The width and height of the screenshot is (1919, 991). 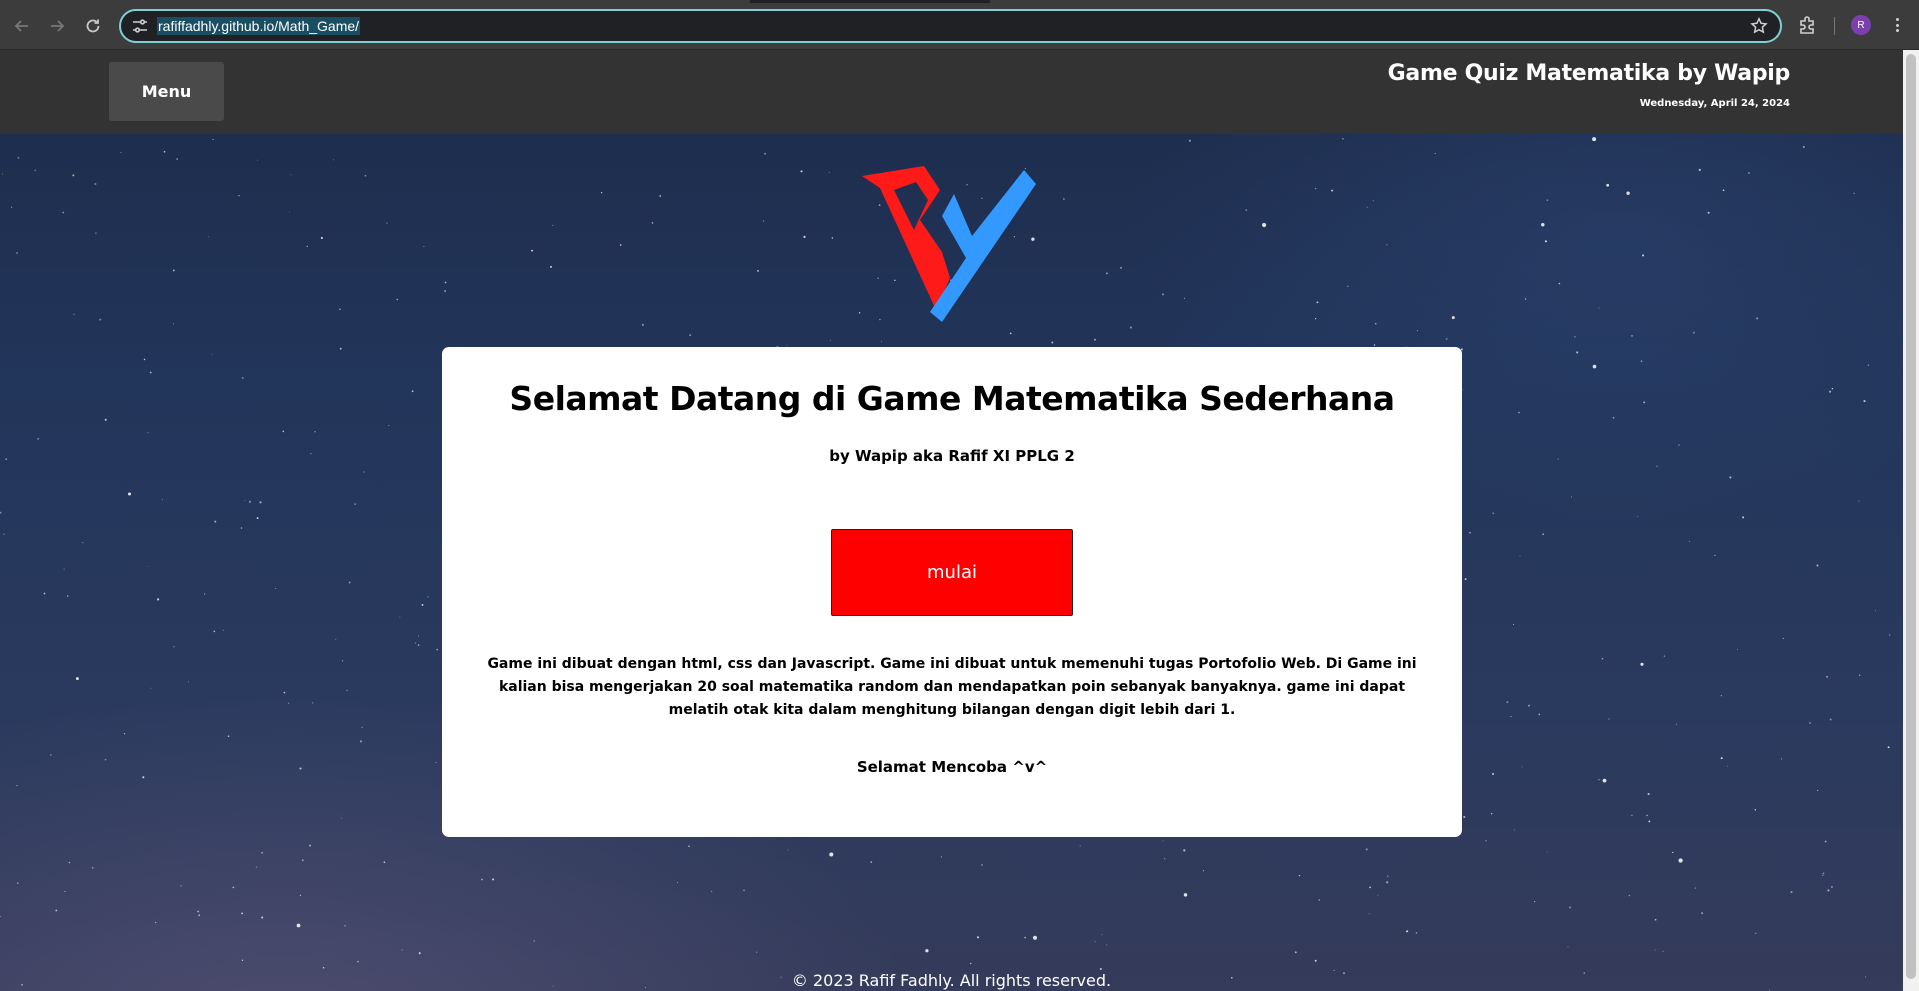 What do you see at coordinates (1834, 26) in the screenshot?
I see `toolbar-separator` at bounding box center [1834, 26].